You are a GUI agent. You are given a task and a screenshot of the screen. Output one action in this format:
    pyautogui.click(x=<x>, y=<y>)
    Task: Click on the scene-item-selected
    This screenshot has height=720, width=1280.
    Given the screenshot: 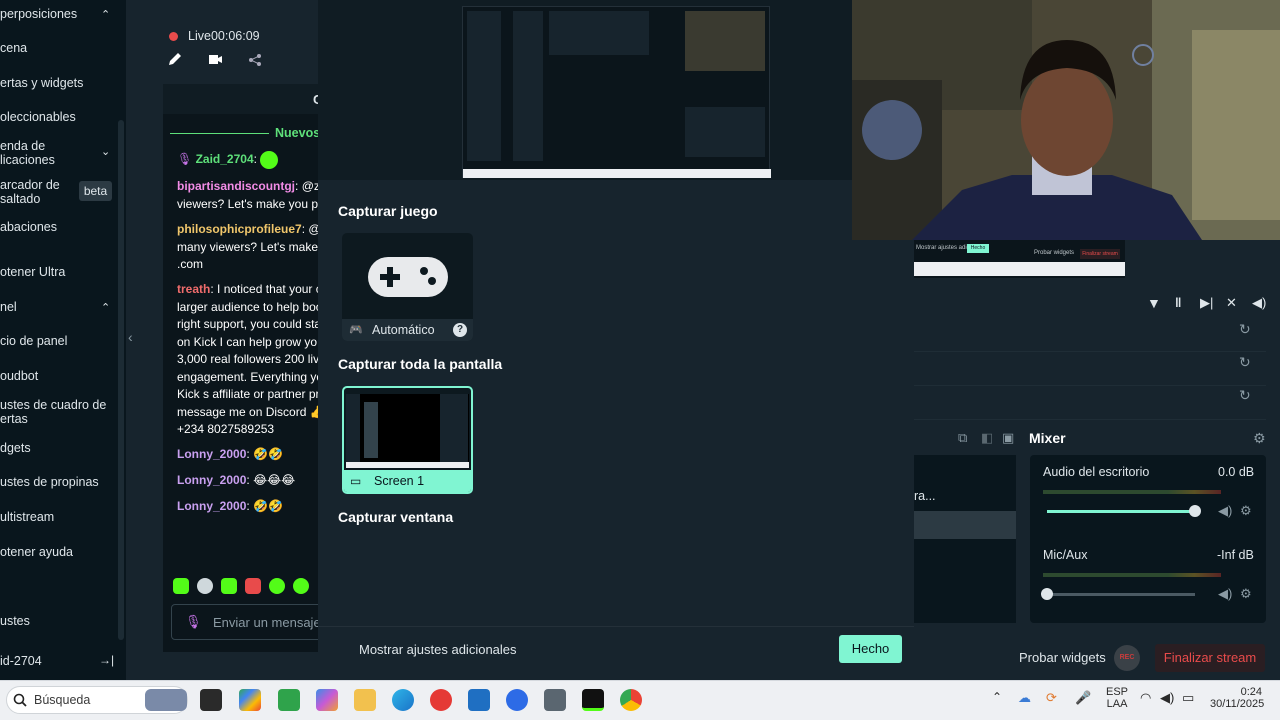 What is the action you would take?
    pyautogui.click(x=965, y=525)
    